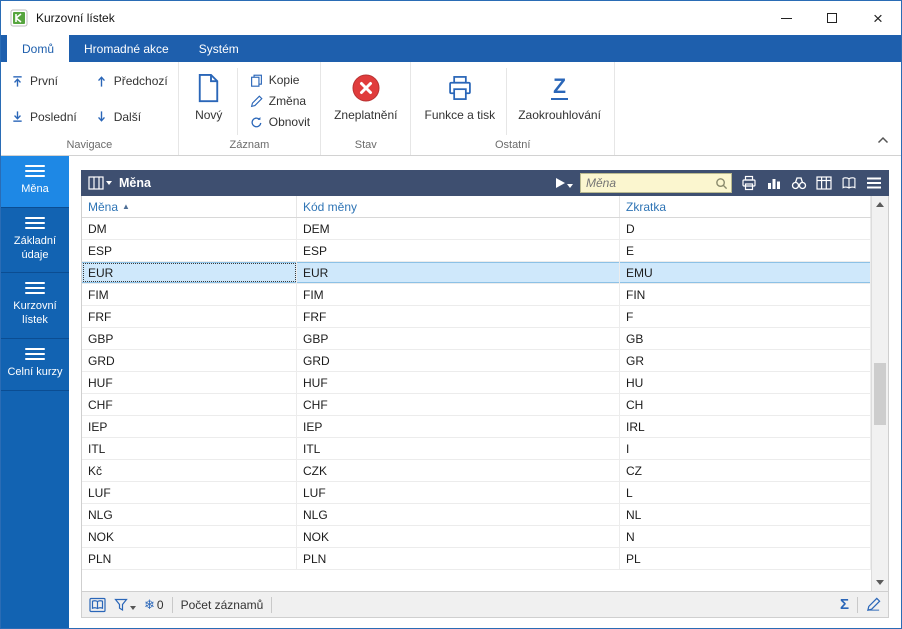 This screenshot has height=629, width=902. What do you see at coordinates (38, 48) in the screenshot?
I see `tab-domu: Domů` at bounding box center [38, 48].